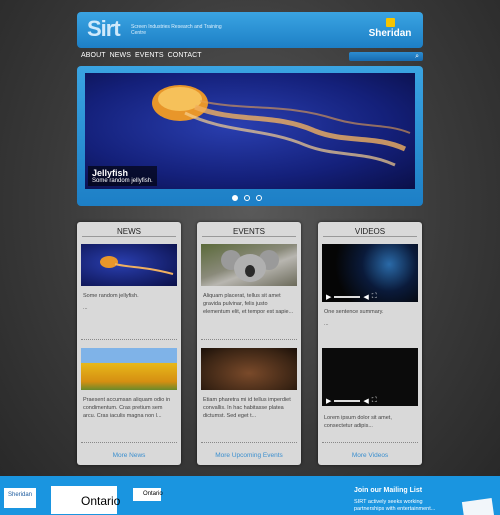 The height and width of the screenshot is (515, 500). I want to click on sirt-logo: Sirt, so click(104, 29).